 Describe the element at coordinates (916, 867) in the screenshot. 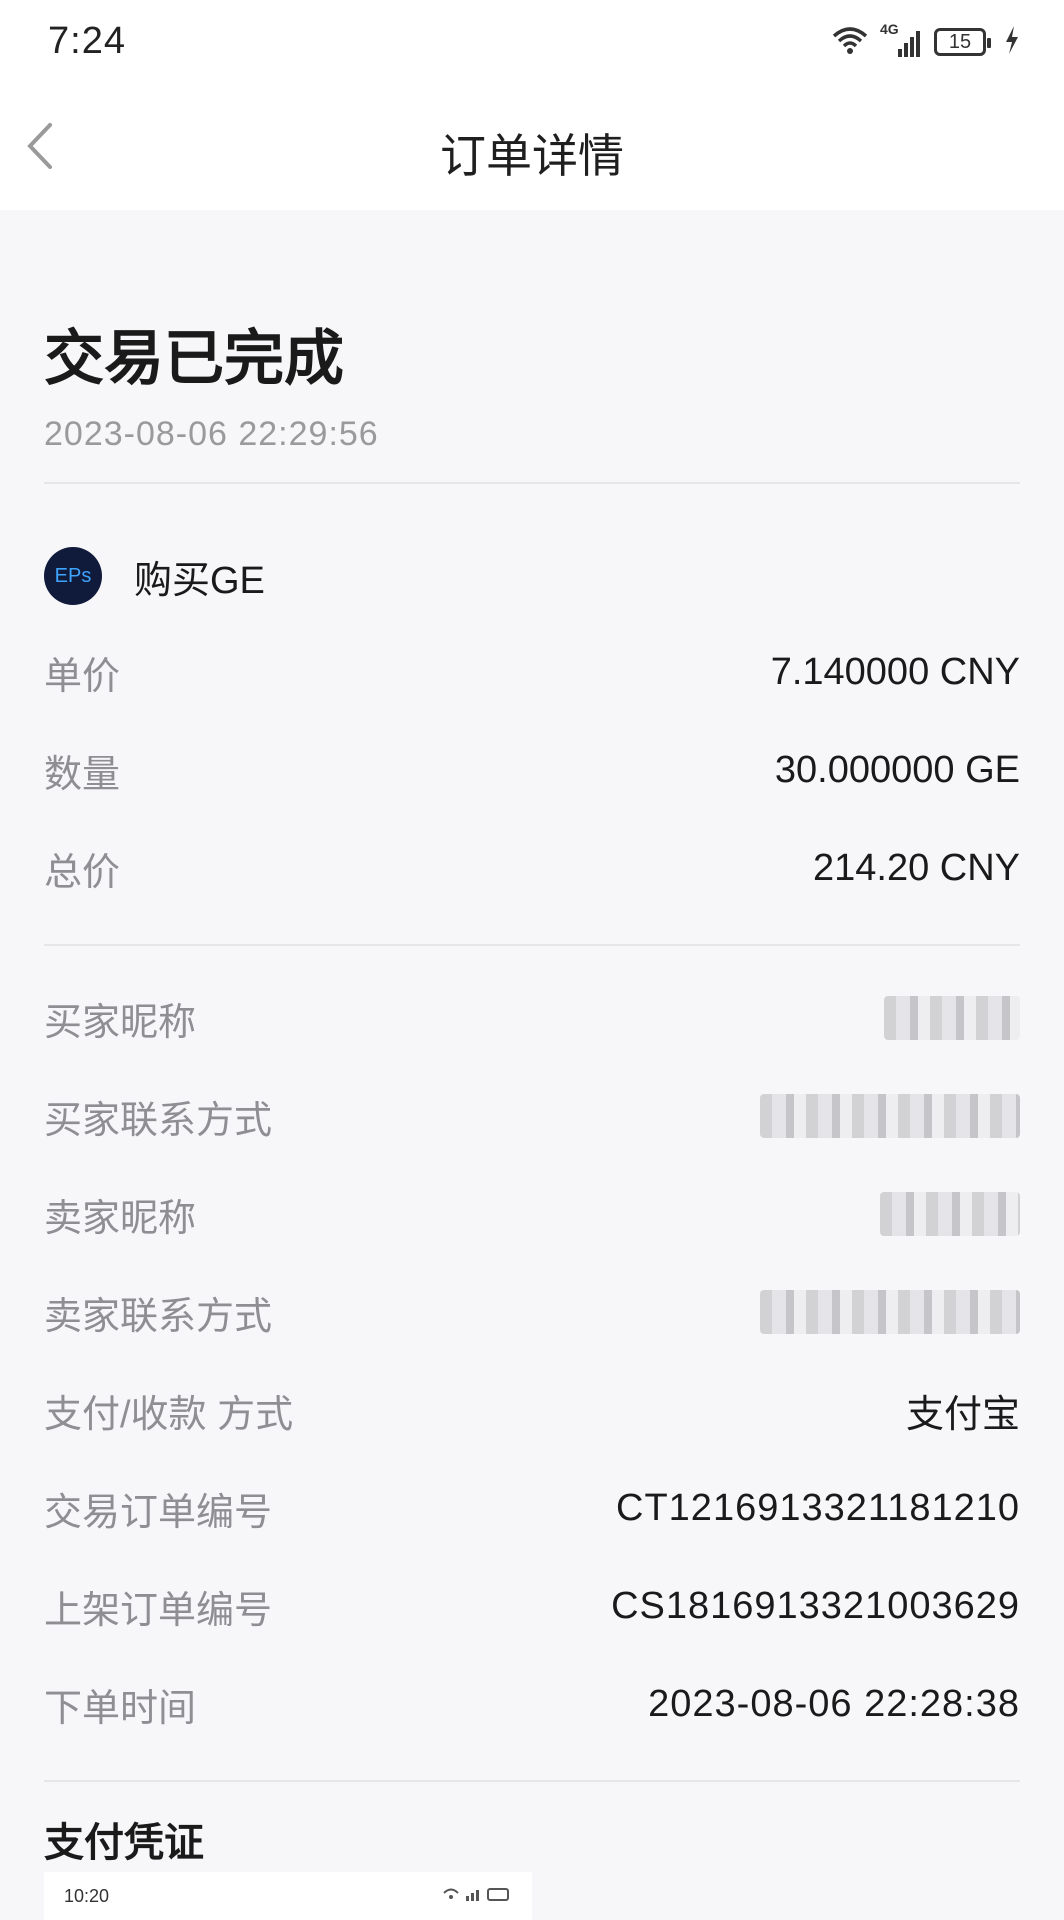

I see `row-value: 214.20 CNY` at that location.